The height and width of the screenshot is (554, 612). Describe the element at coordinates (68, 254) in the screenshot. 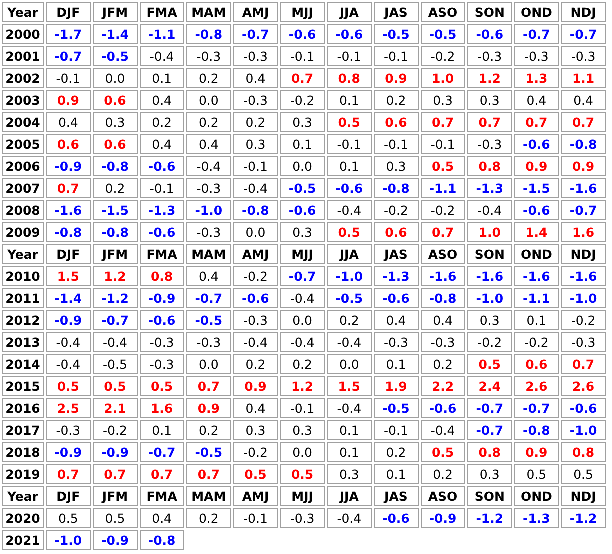

I see `column-header: DJF` at that location.